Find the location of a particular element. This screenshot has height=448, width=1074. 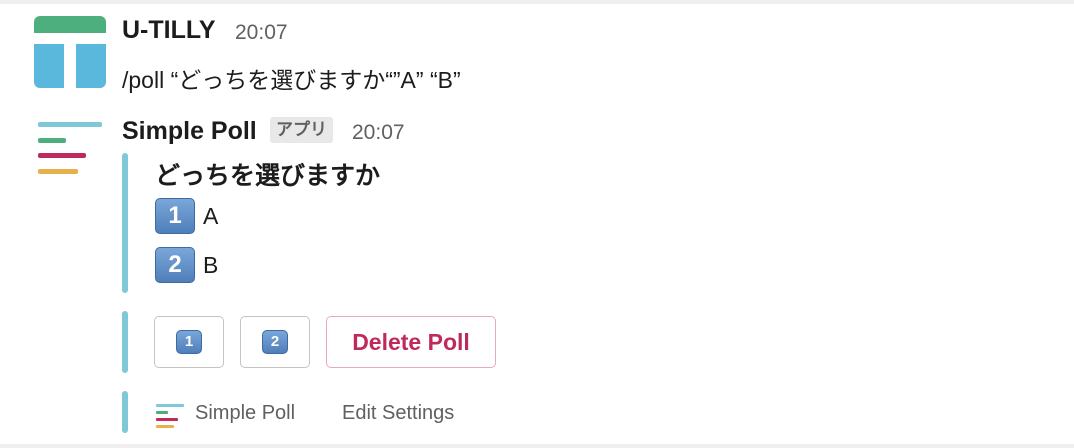

delete-poll-button: Delete Poll is located at coordinates (411, 342).